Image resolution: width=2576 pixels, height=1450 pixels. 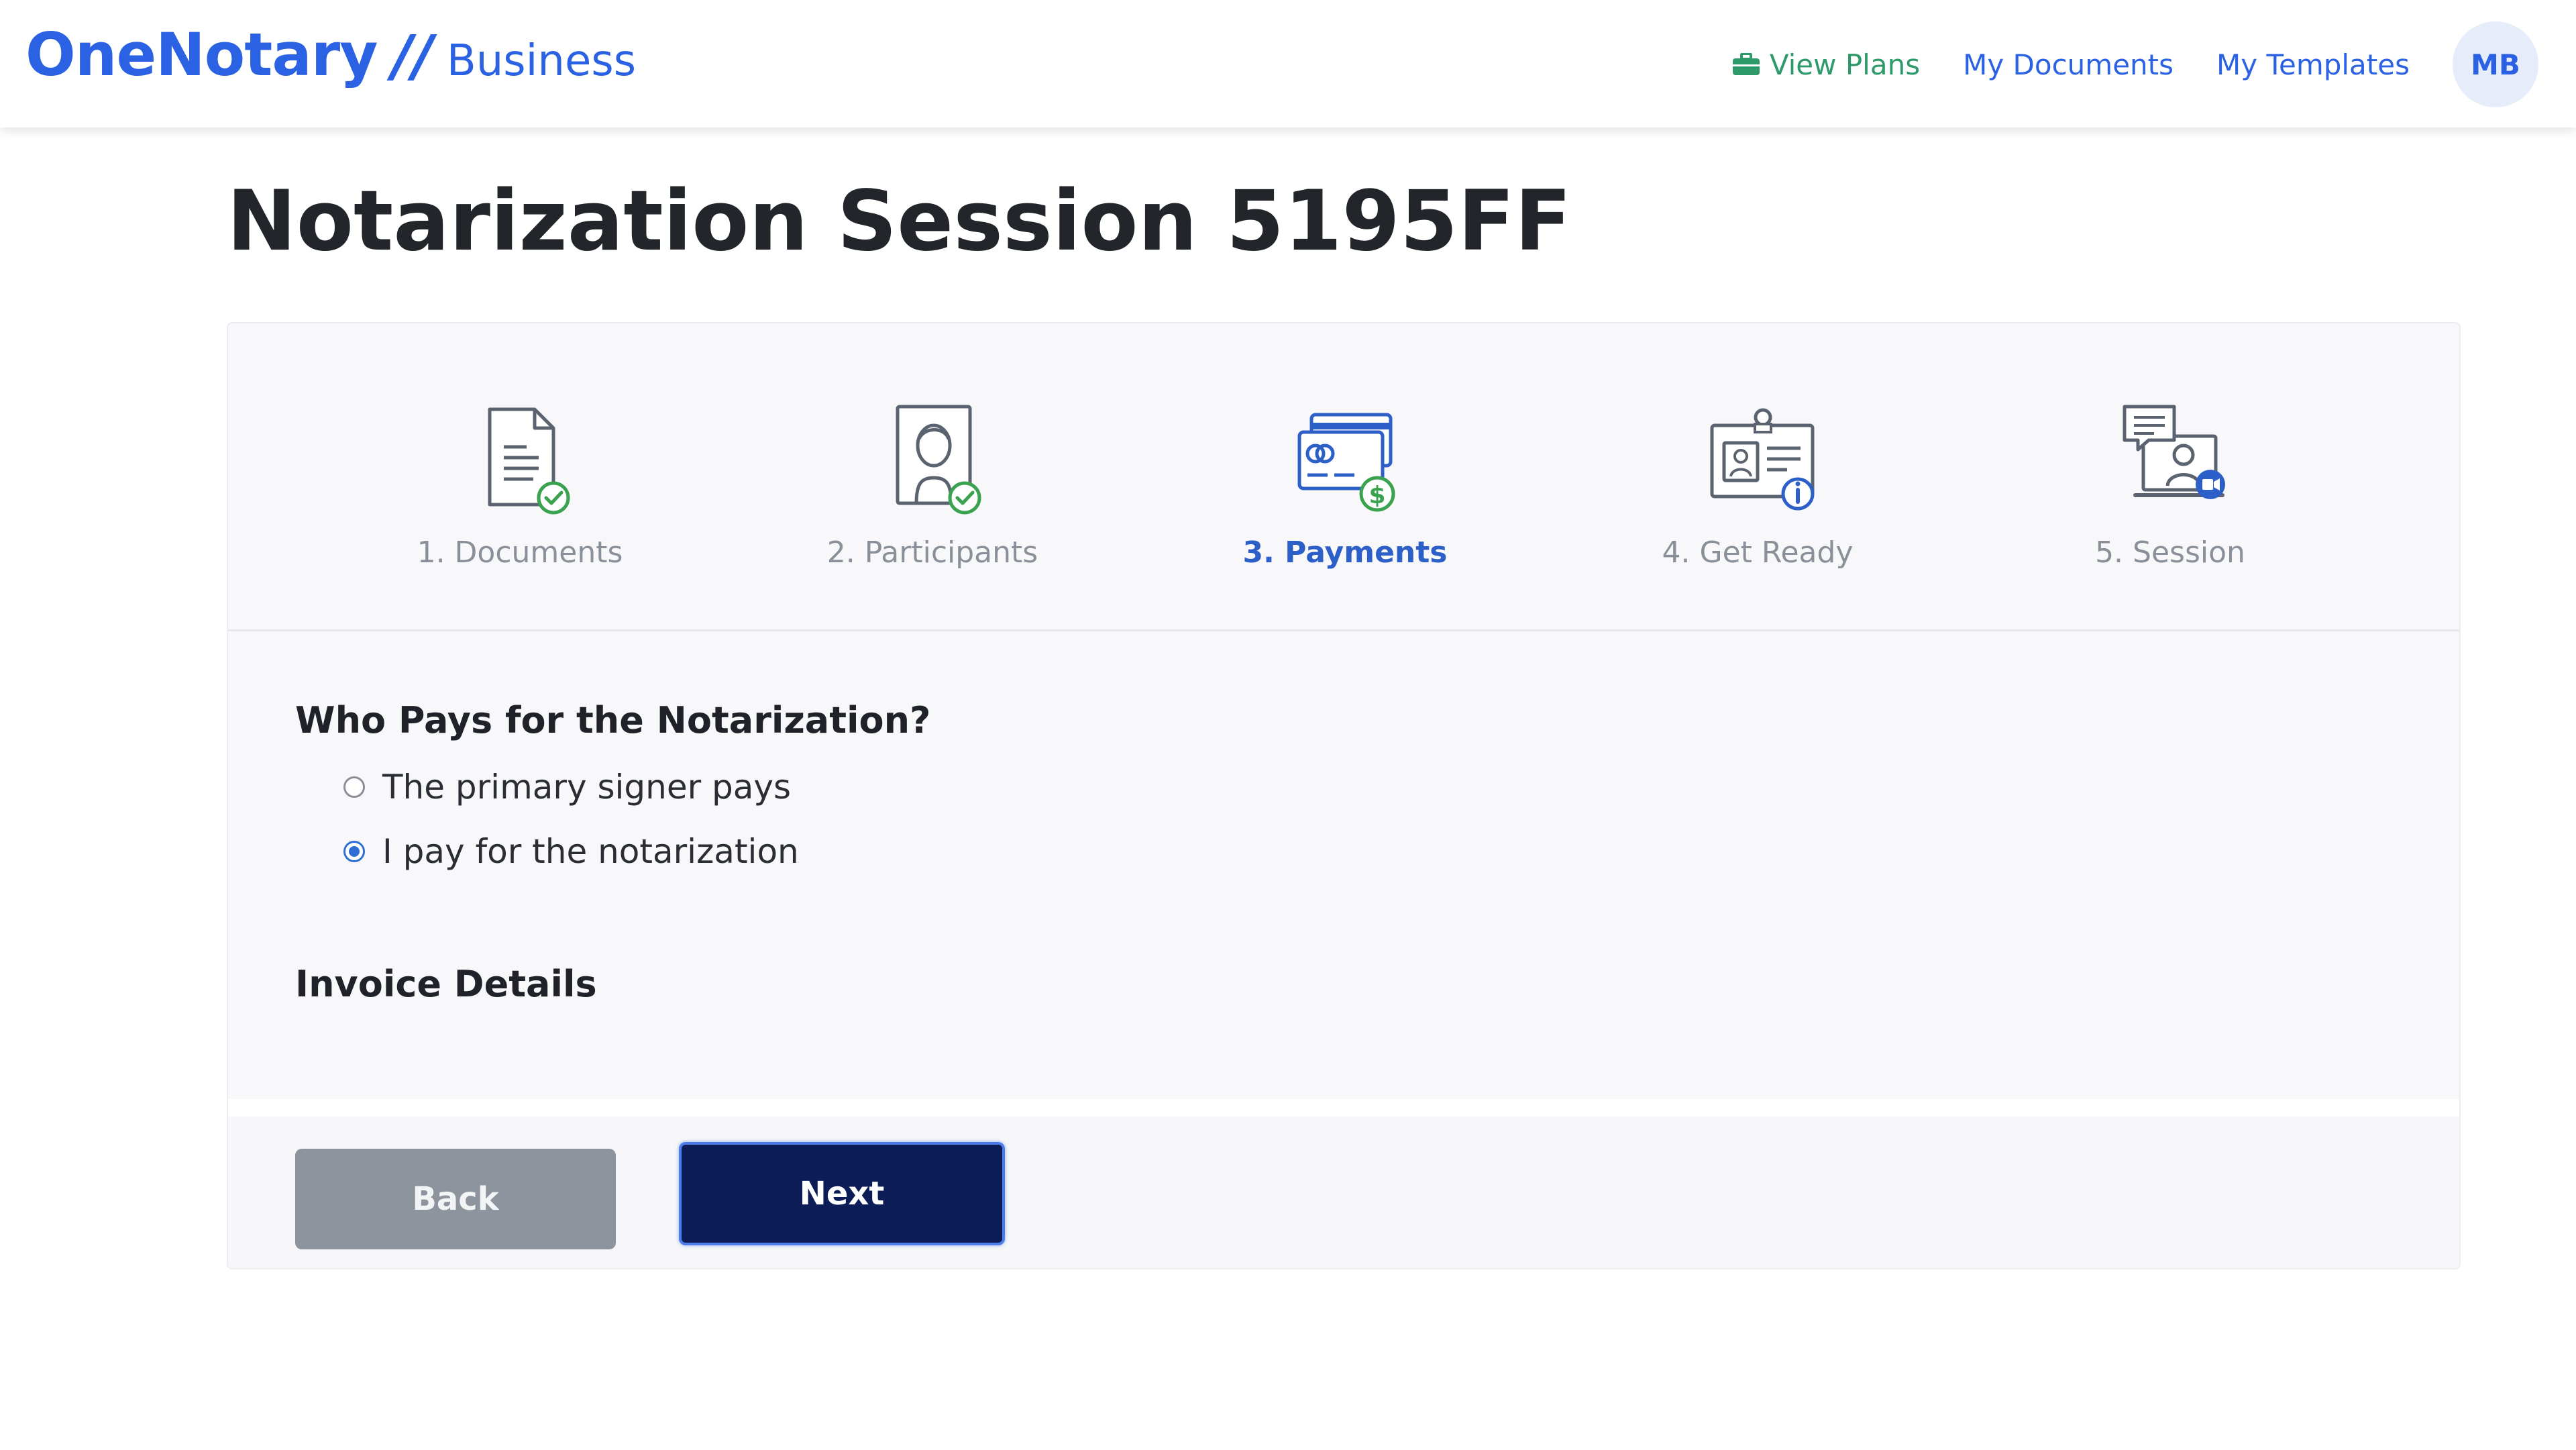 I want to click on step-payments: $ 3. Payments, so click(x=1345, y=483).